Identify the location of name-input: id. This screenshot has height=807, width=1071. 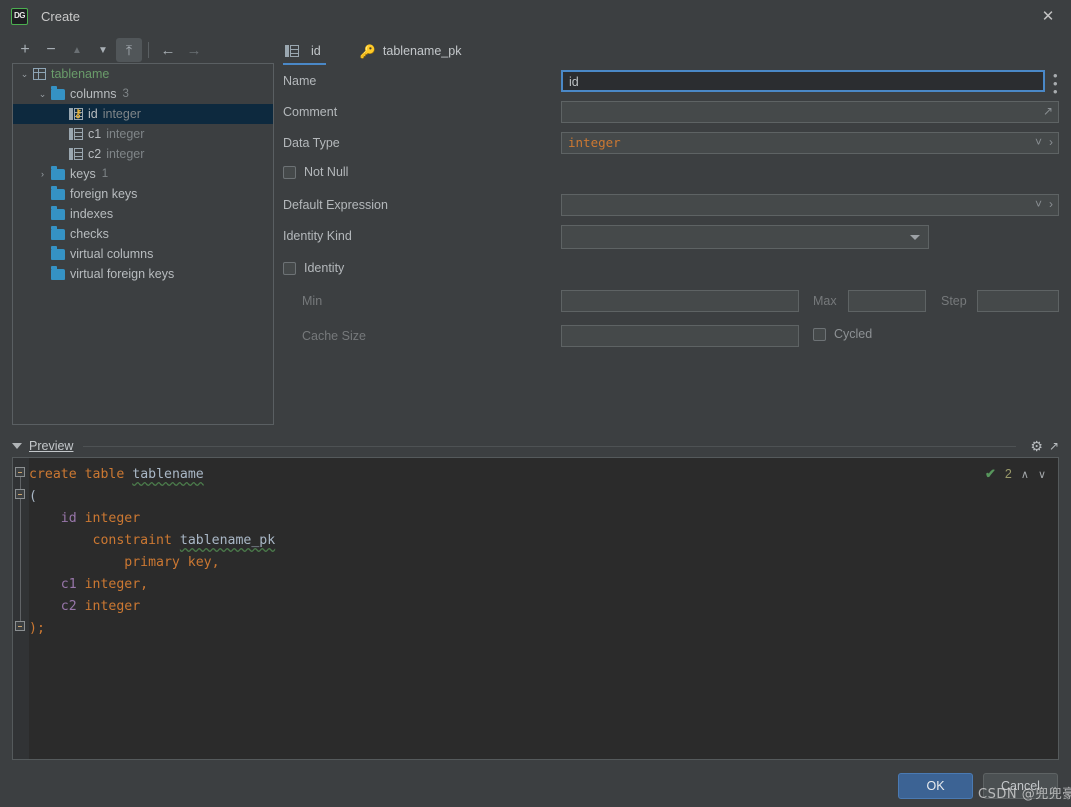
(803, 81).